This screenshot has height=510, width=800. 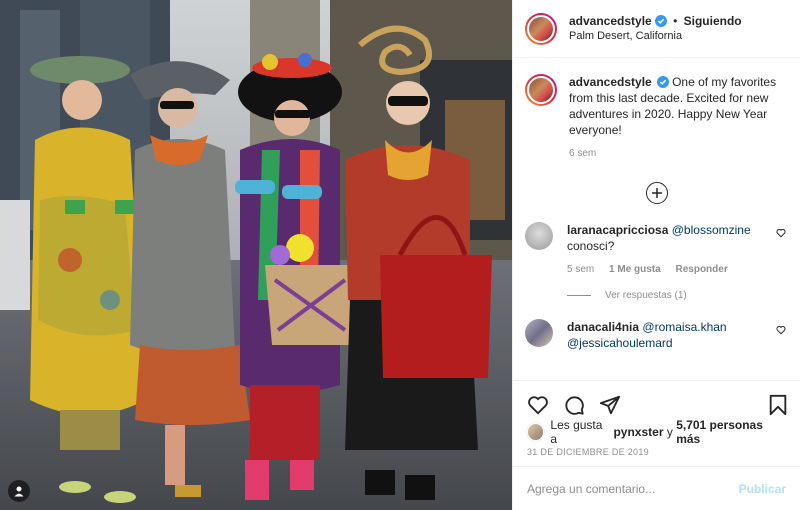 What do you see at coordinates (620, 343) in the screenshot?
I see `comment-mention: @jessicahoulemard` at bounding box center [620, 343].